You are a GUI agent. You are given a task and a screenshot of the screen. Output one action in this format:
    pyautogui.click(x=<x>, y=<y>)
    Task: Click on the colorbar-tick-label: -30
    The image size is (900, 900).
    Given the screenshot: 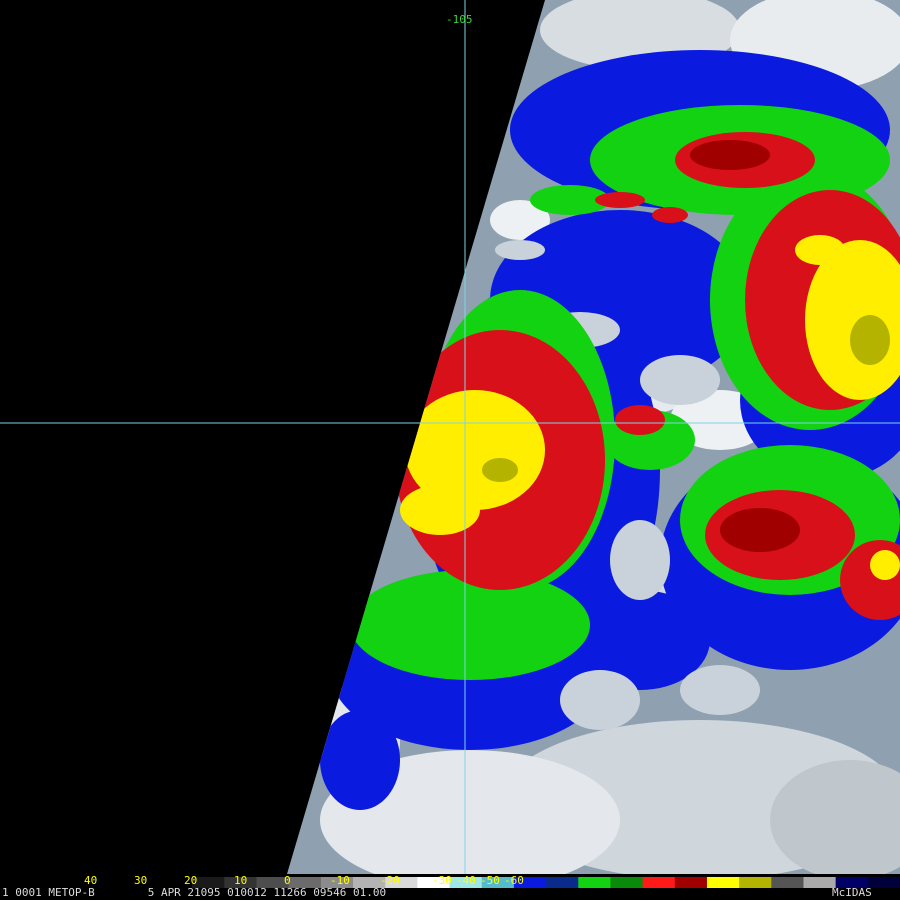 What is the action you would take?
    pyautogui.click(x=442, y=880)
    